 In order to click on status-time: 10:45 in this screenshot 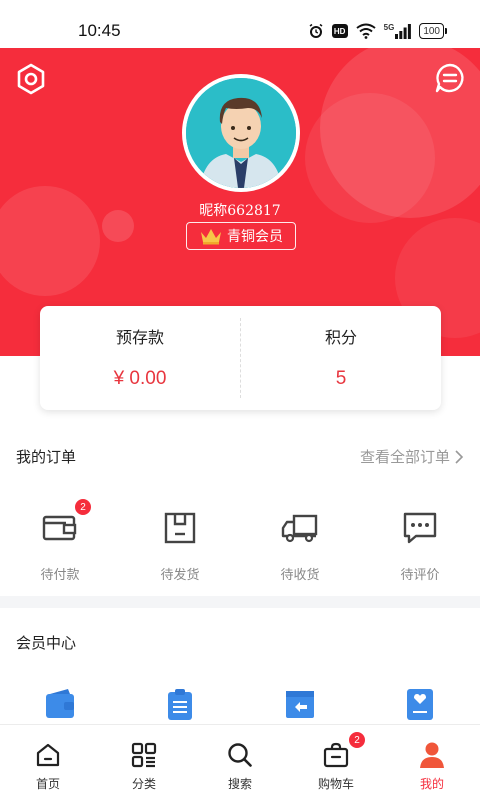, I will do `click(99, 30)`.